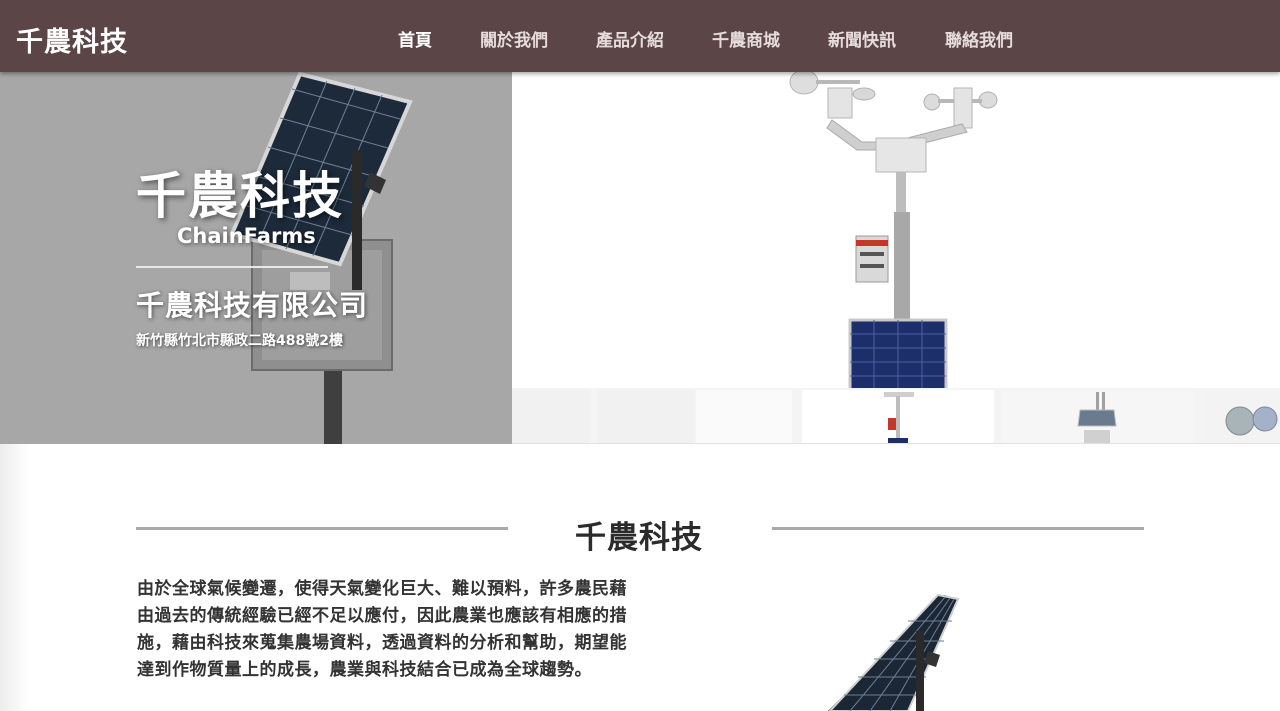  What do you see at coordinates (239, 341) in the screenshot?
I see `company-address: 新竹縣竹北市縣政二路488號2樓` at bounding box center [239, 341].